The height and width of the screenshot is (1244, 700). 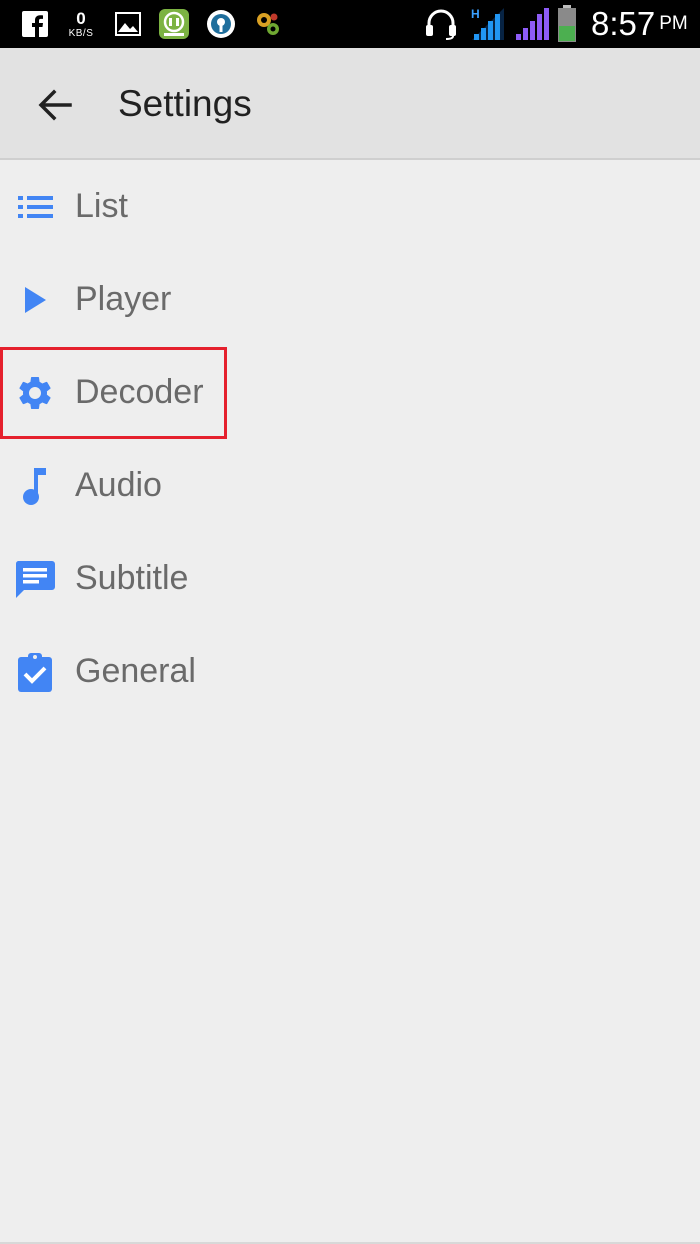 I want to click on clock: 8:57 PM, so click(x=639, y=24).